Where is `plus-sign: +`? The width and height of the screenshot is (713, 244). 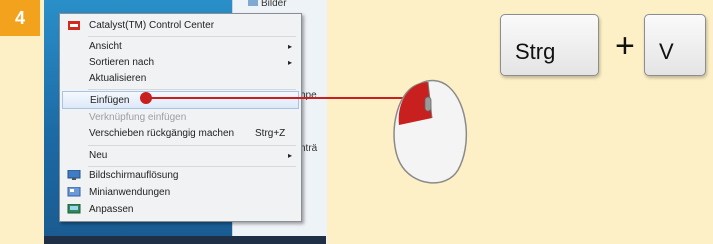
plus-sign: + is located at coordinates (625, 46).